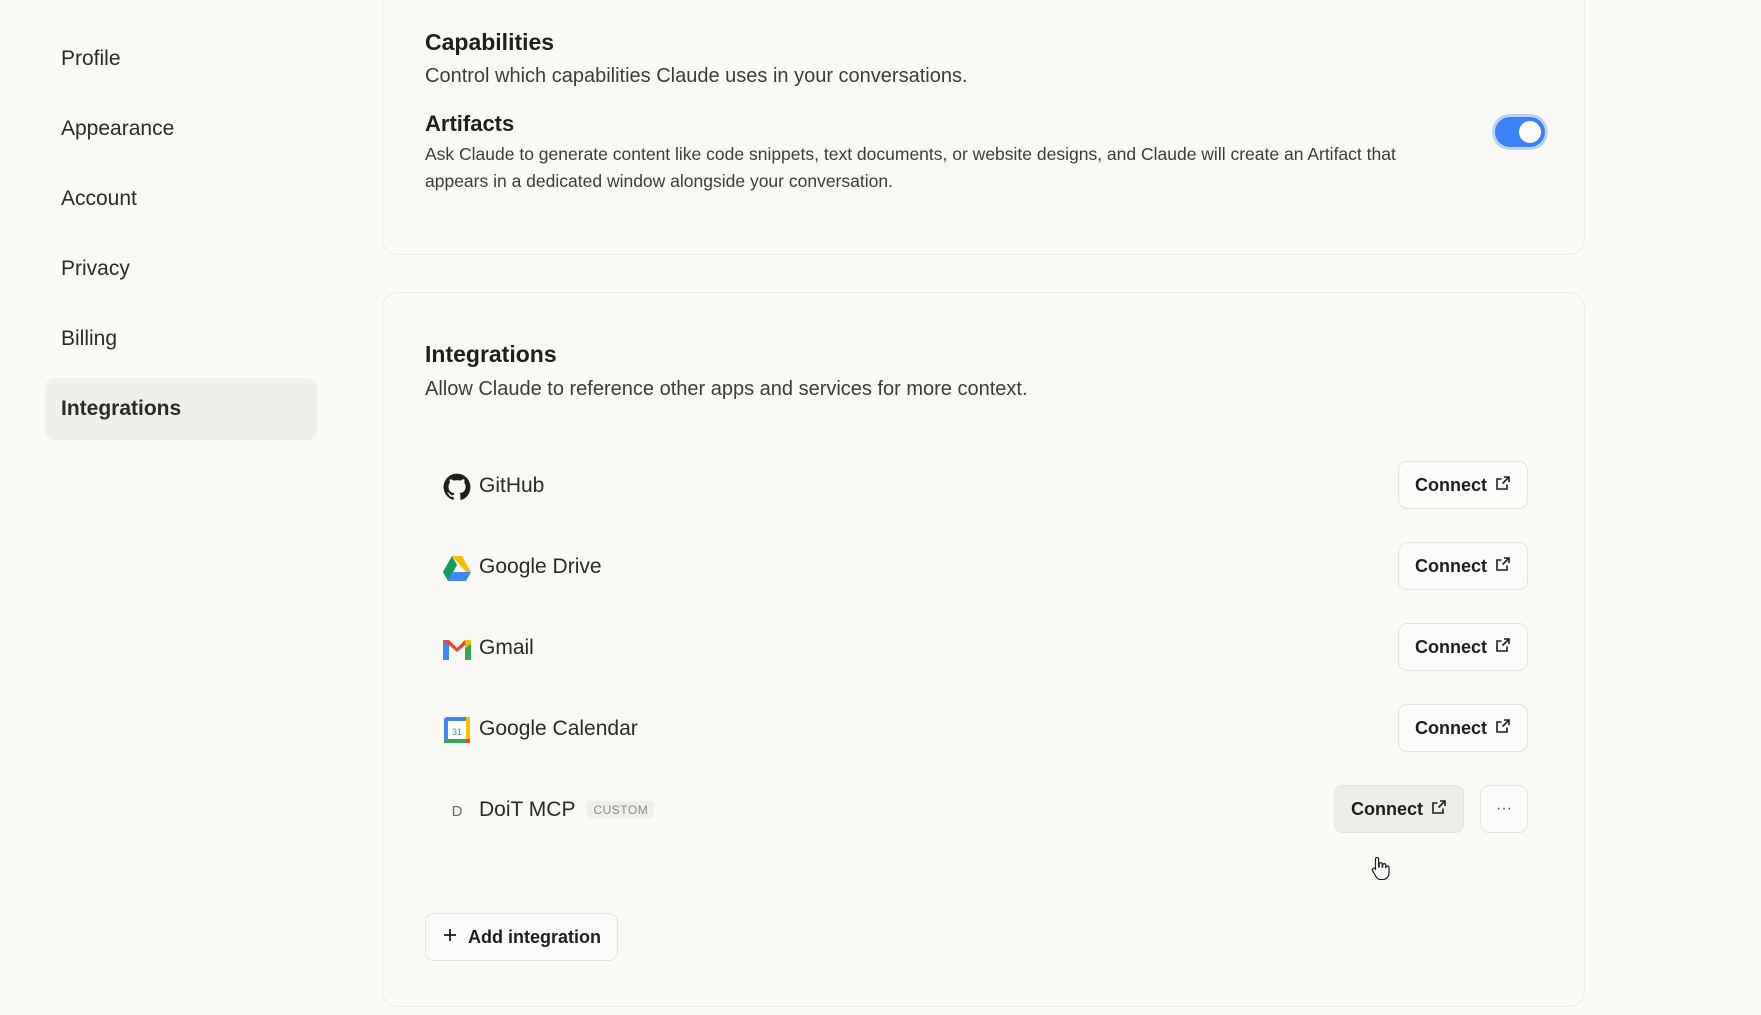 The height and width of the screenshot is (1015, 1761). I want to click on integration-row-google-drive: Google Drive Connect, so click(985, 568).